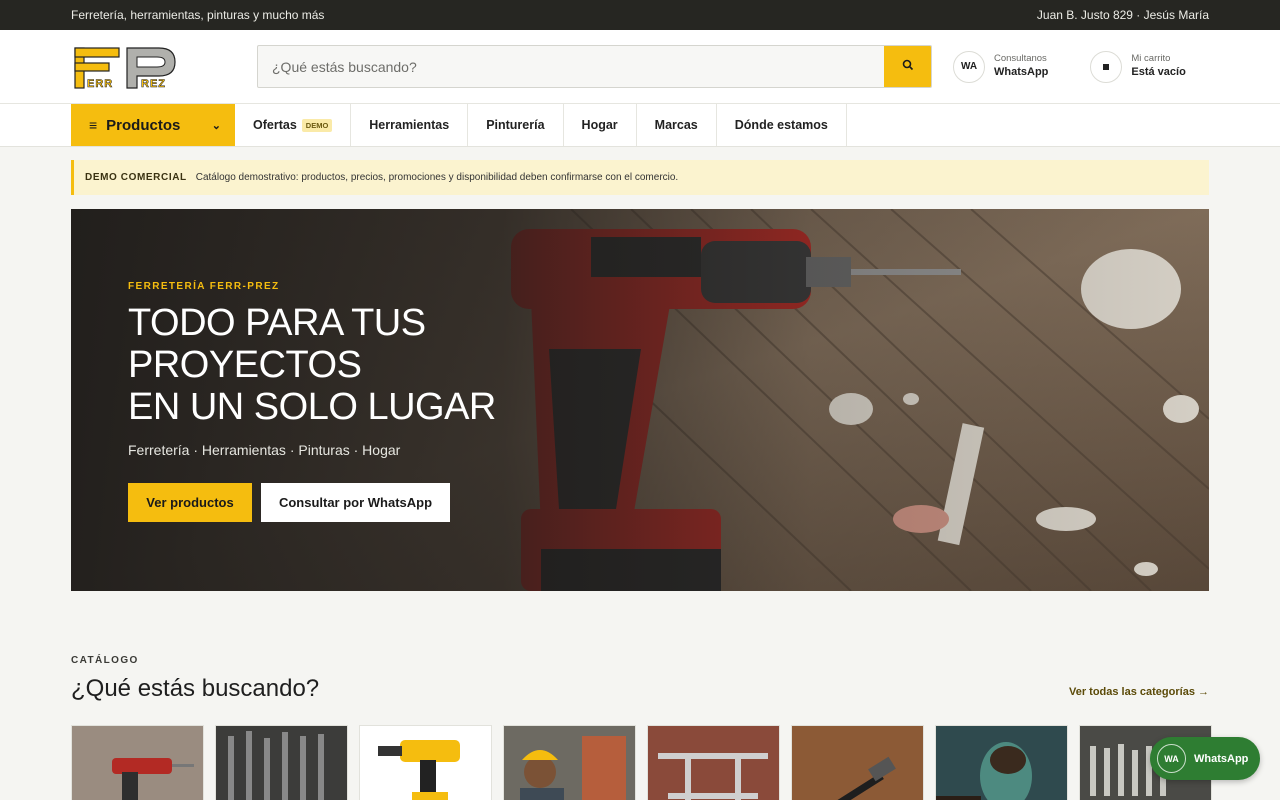  I want to click on search-button, so click(907, 66).